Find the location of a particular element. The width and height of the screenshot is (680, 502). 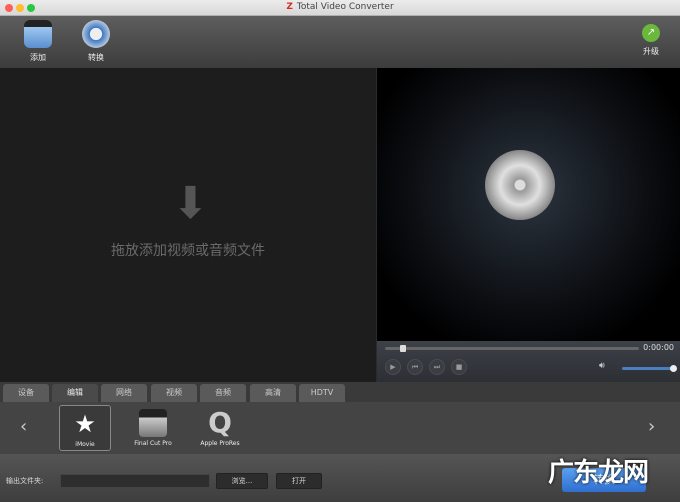

clapperboard-play-icon is located at coordinates (38, 34).